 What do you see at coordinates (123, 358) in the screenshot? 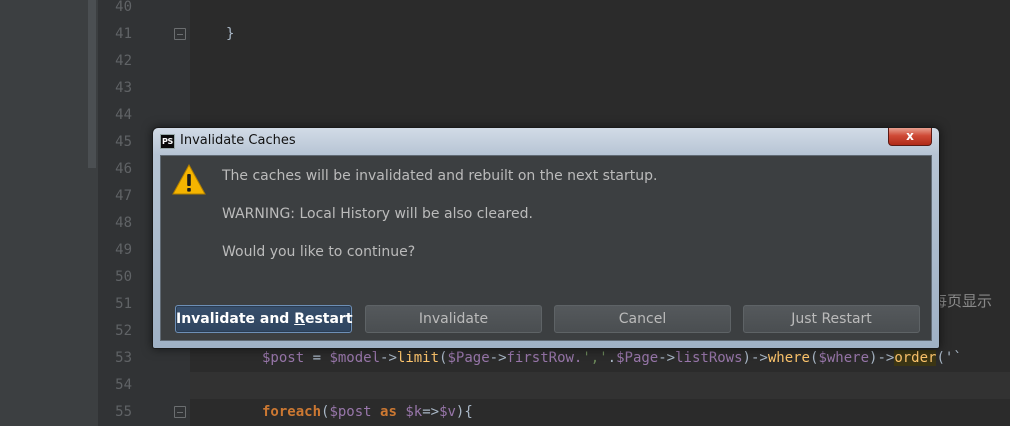
I see `line-number: 53` at bounding box center [123, 358].